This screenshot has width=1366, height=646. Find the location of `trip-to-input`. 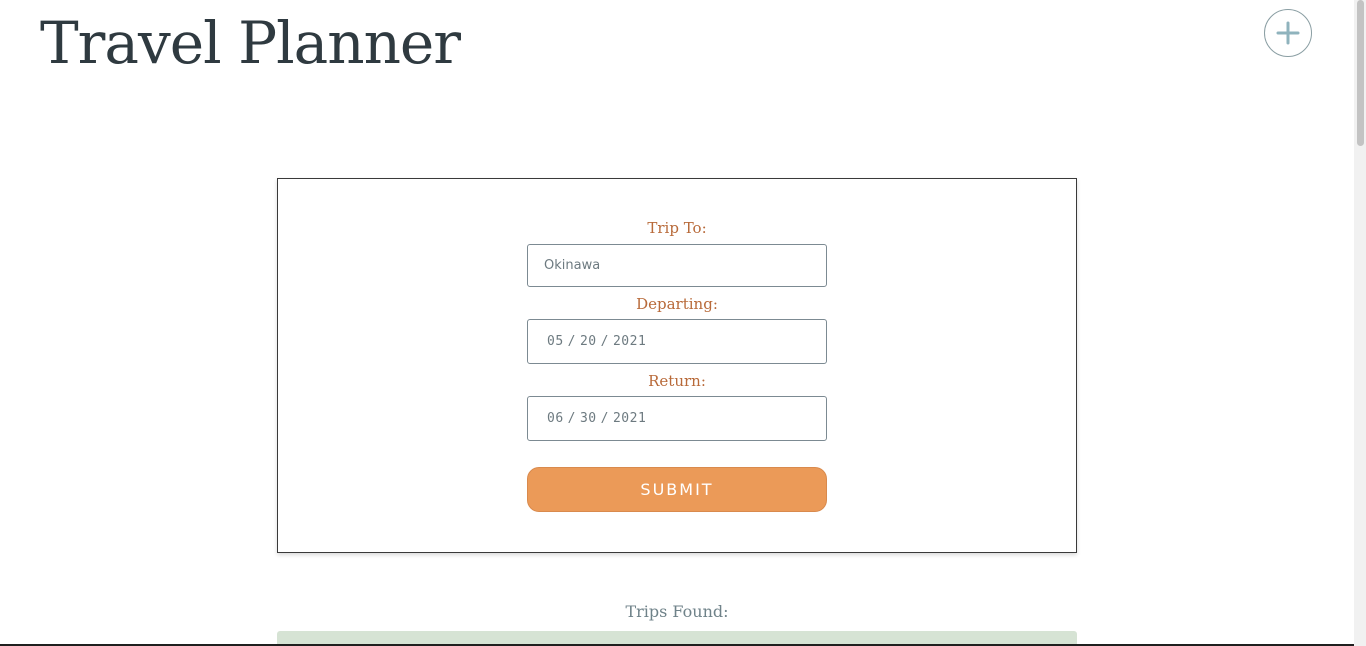

trip-to-input is located at coordinates (677, 265).